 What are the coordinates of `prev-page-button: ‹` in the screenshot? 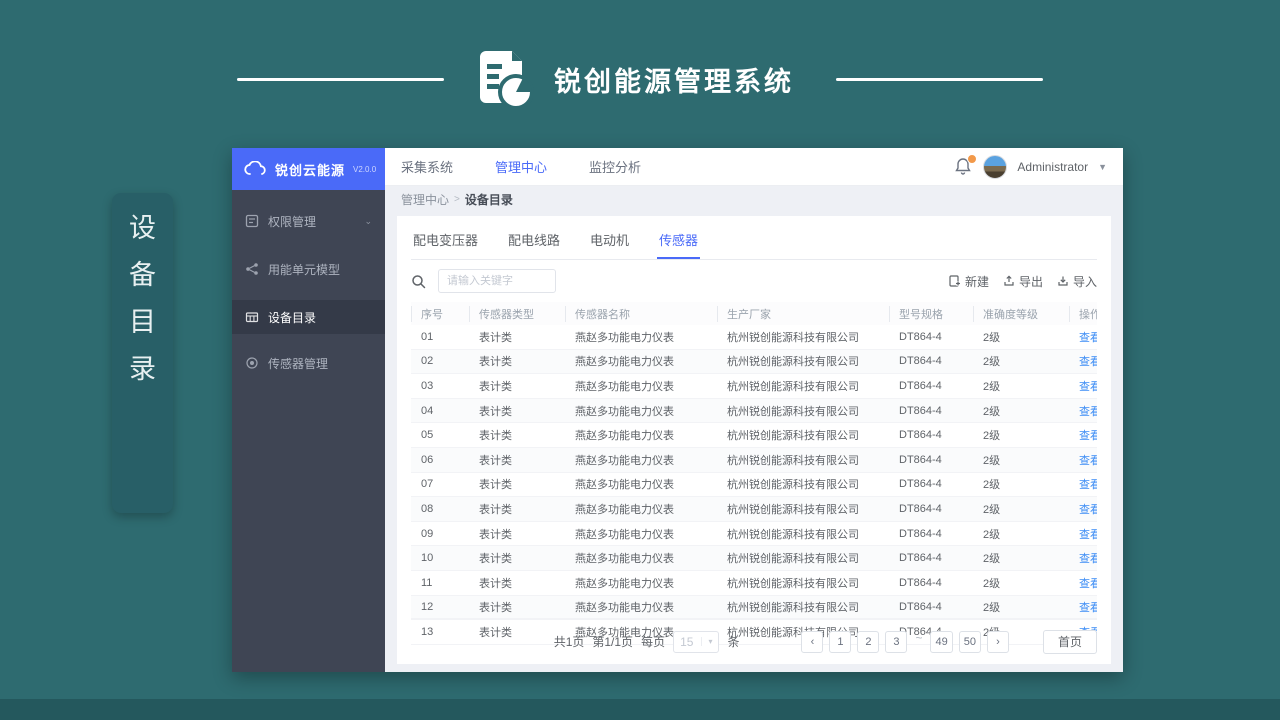 It's located at (812, 641).